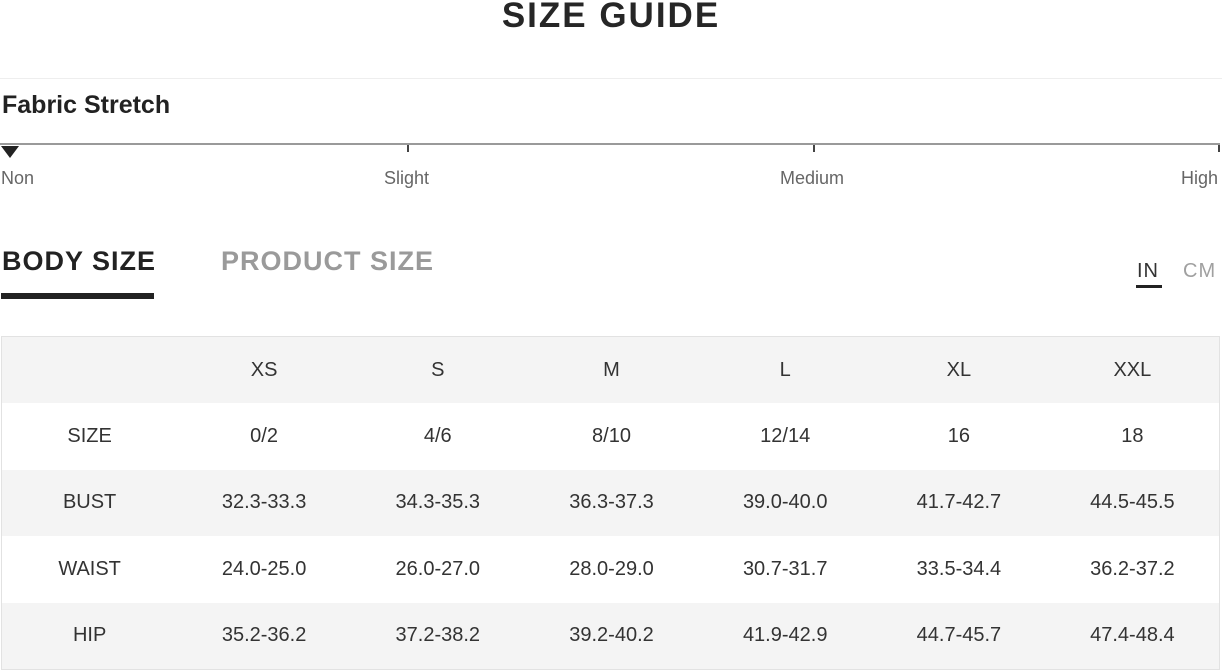  What do you see at coordinates (610, 144) in the screenshot?
I see `stretch-scale-line` at bounding box center [610, 144].